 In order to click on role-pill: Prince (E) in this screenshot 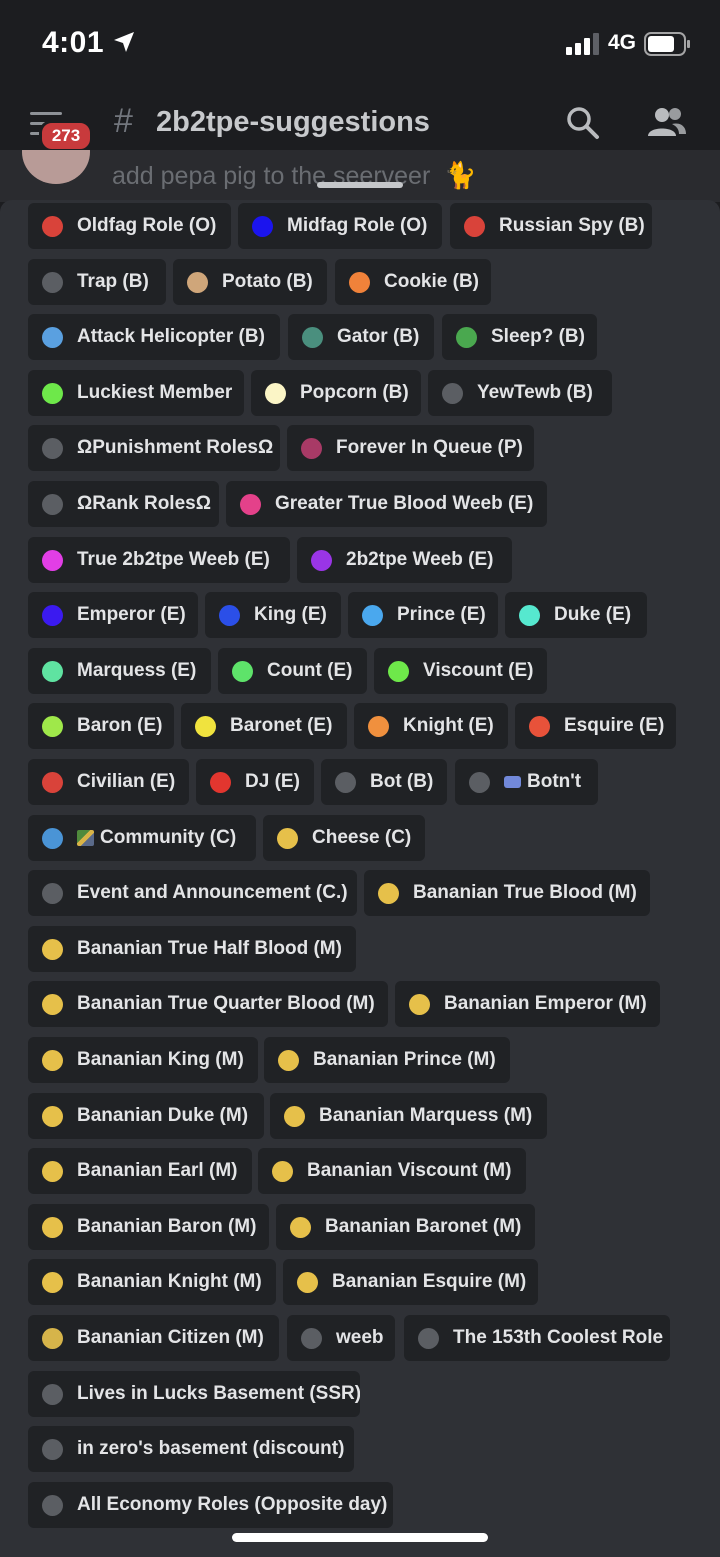, I will do `click(423, 615)`.